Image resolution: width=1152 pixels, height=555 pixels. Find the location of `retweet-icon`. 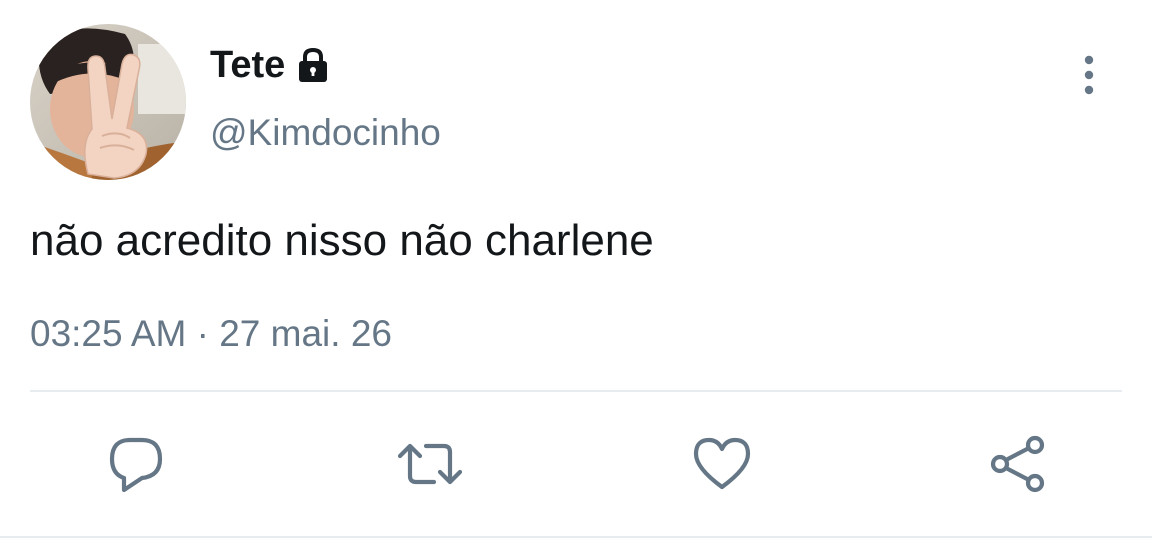

retweet-icon is located at coordinates (430, 464).